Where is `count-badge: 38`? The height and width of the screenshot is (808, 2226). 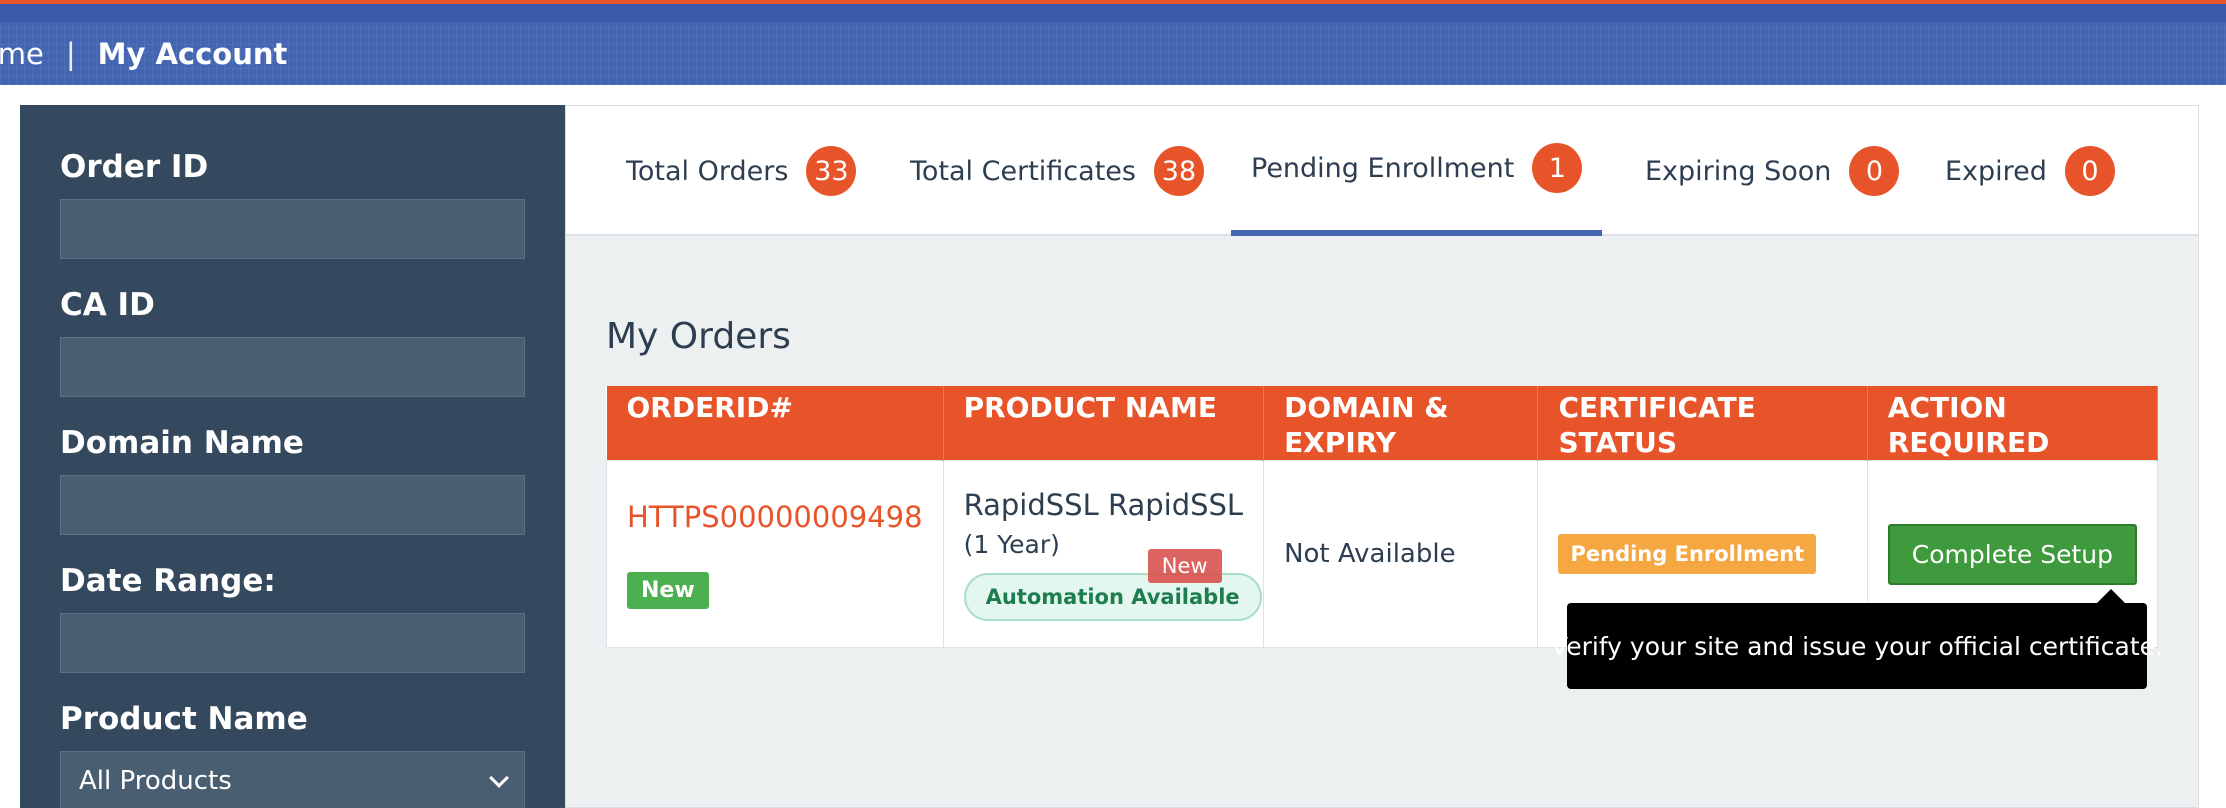 count-badge: 38 is located at coordinates (1178, 171).